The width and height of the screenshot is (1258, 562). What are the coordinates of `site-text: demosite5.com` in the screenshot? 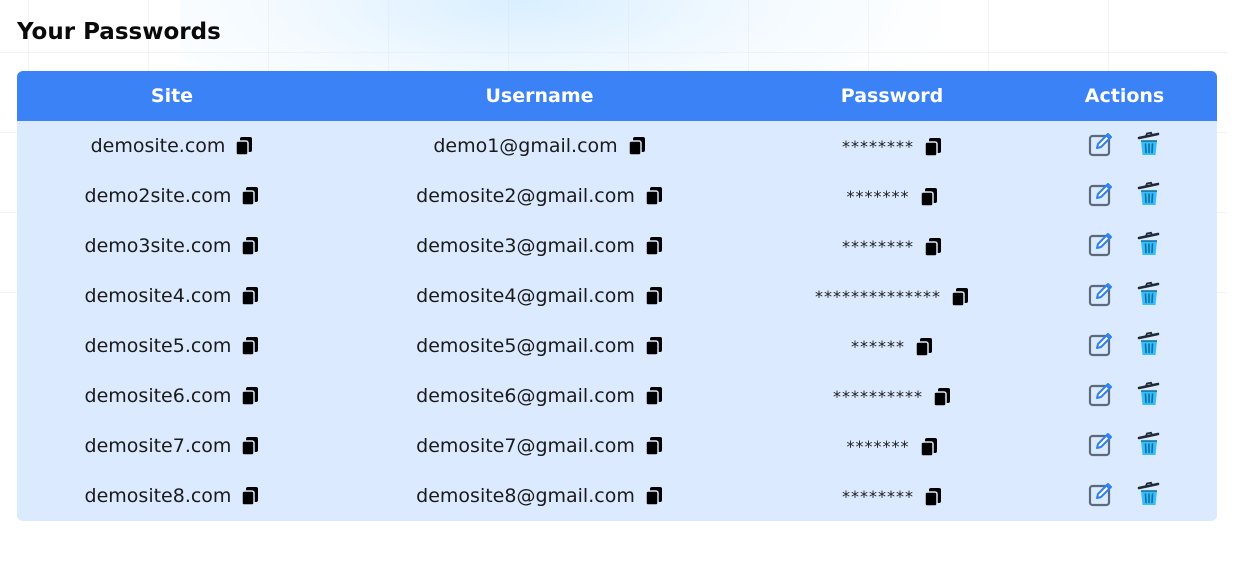 It's located at (158, 346).